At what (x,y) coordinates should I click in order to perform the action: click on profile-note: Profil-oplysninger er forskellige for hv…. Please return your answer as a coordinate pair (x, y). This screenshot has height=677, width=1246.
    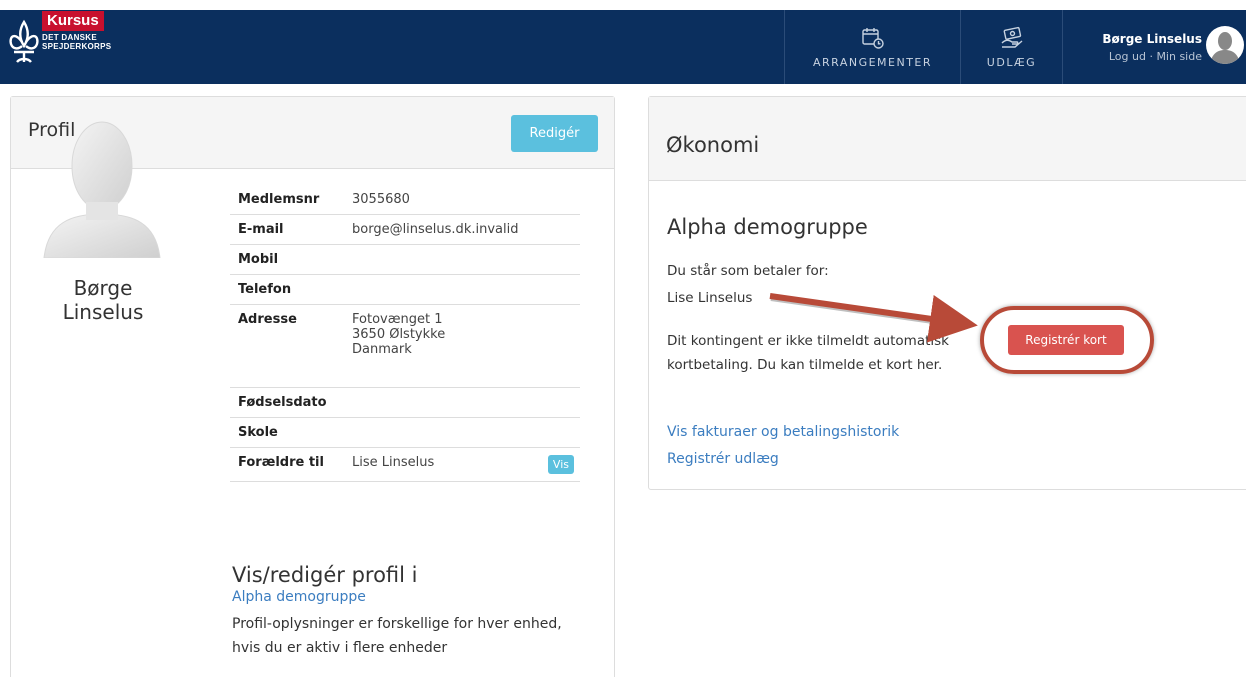
    Looking at the image, I should click on (397, 636).